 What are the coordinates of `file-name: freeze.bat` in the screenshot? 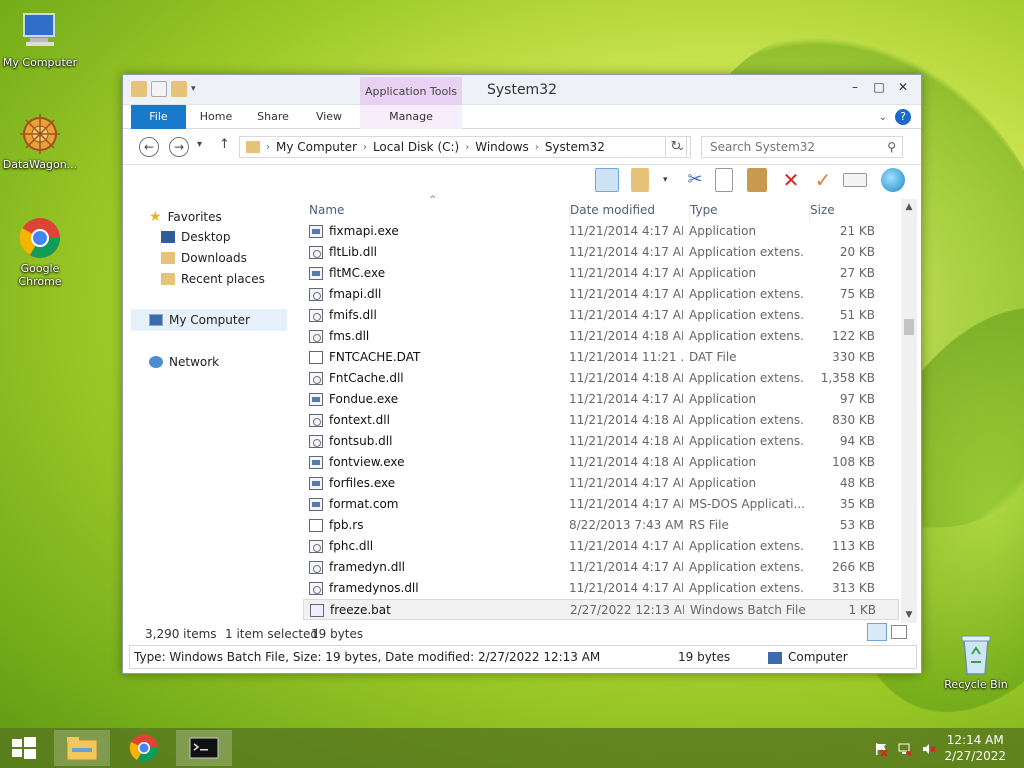 It's located at (360, 610).